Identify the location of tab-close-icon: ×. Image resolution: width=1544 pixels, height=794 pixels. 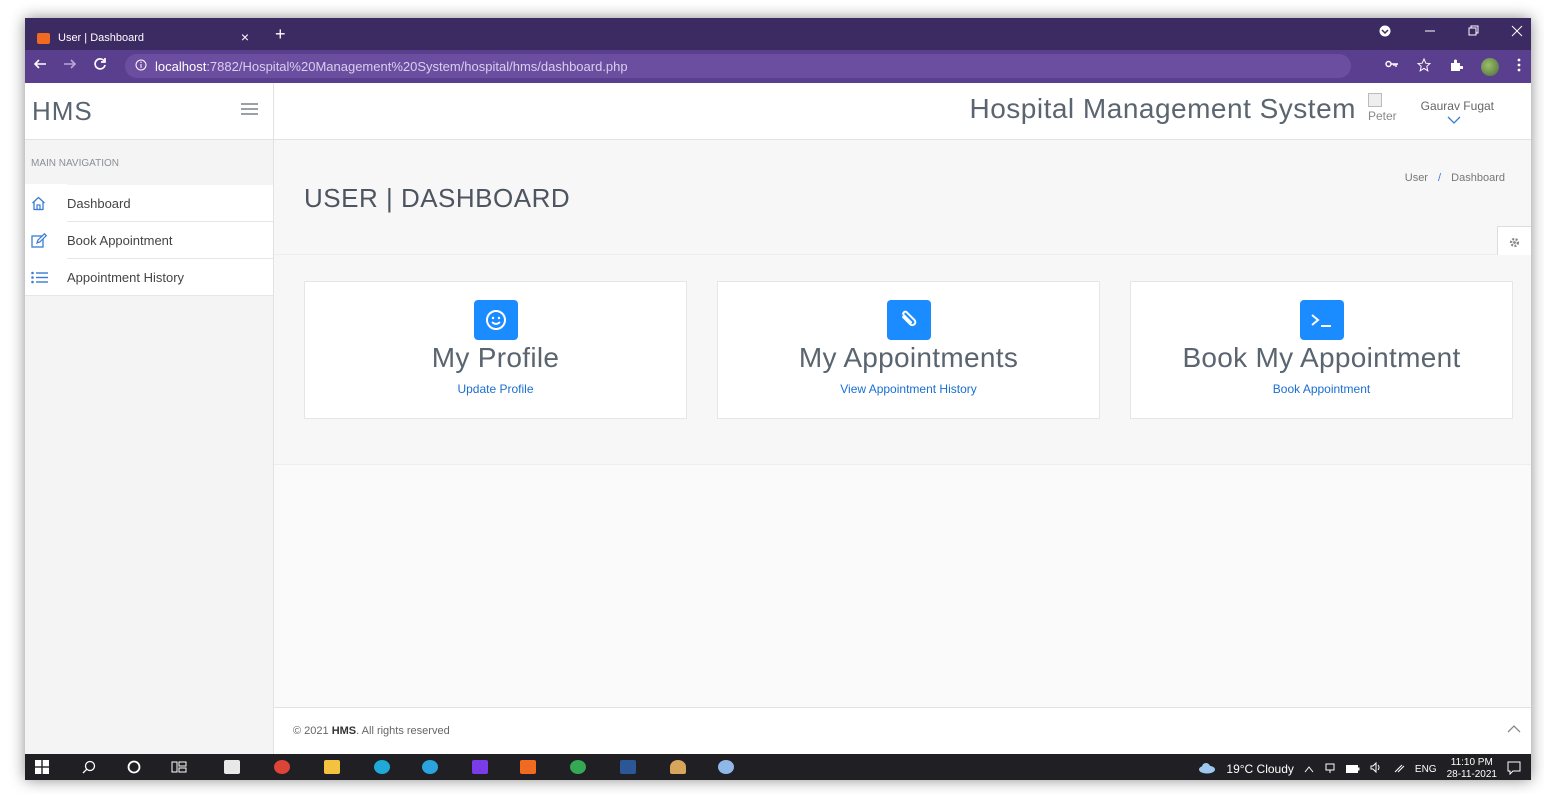
(245, 37).